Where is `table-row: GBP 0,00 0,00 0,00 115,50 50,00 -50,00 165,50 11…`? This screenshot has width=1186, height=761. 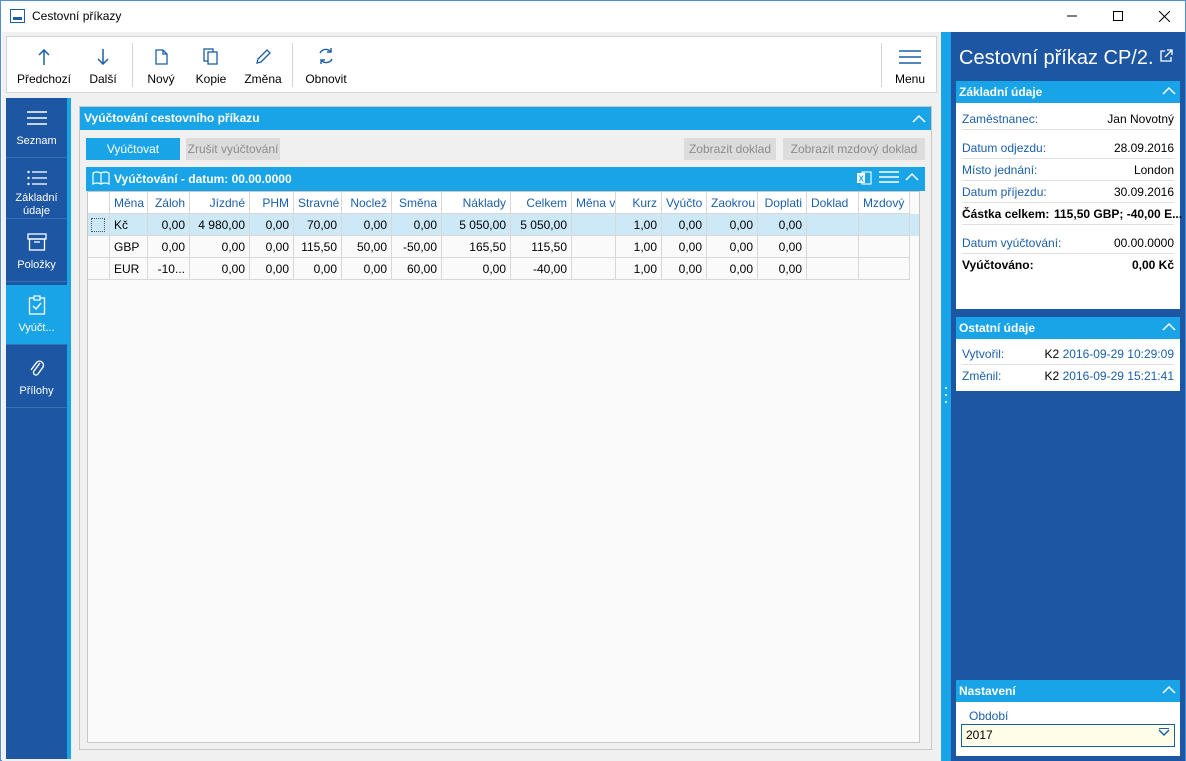
table-row: GBP 0,00 0,00 0,00 115,50 50,00 -50,00 165,50 11… is located at coordinates (503, 247).